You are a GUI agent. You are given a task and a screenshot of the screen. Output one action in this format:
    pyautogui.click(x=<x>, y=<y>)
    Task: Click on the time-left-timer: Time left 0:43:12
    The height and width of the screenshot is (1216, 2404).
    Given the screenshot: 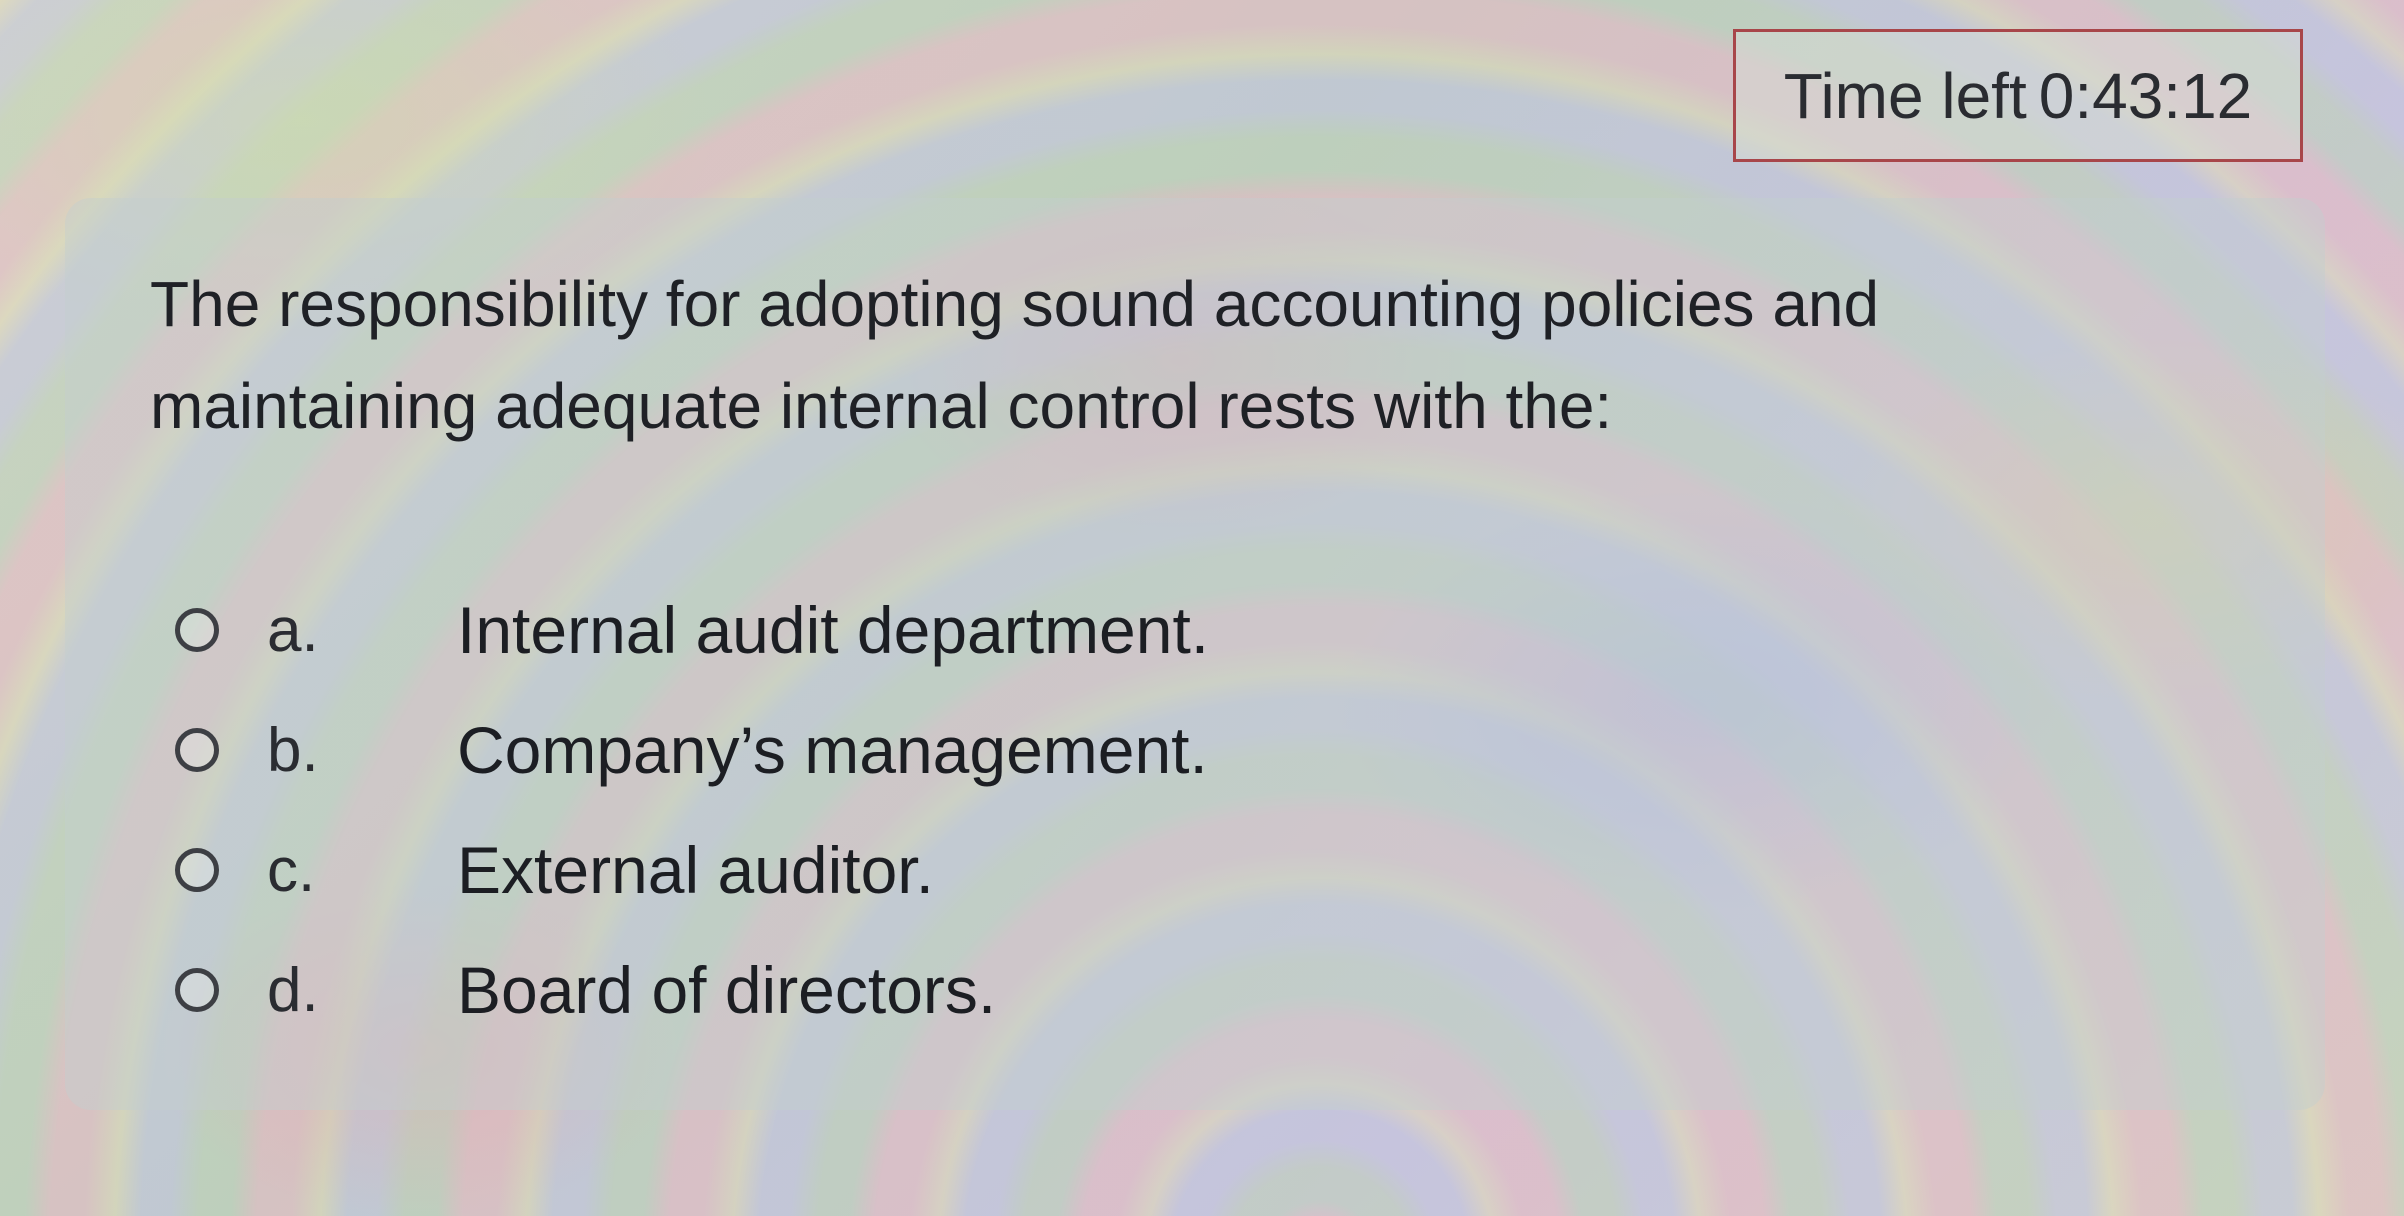 What is the action you would take?
    pyautogui.click(x=2018, y=95)
    